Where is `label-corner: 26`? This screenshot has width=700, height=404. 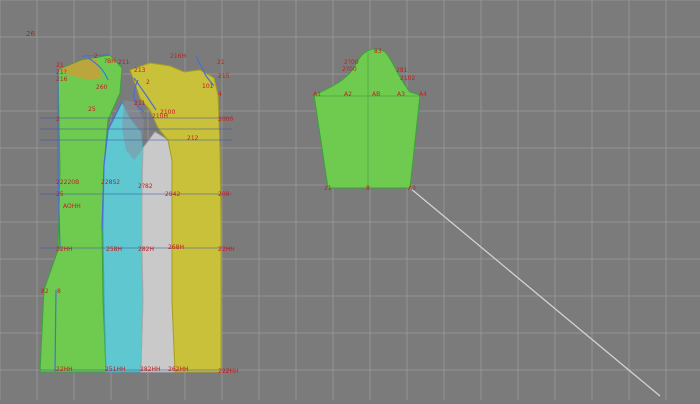 label-corner: 26 is located at coordinates (30, 34).